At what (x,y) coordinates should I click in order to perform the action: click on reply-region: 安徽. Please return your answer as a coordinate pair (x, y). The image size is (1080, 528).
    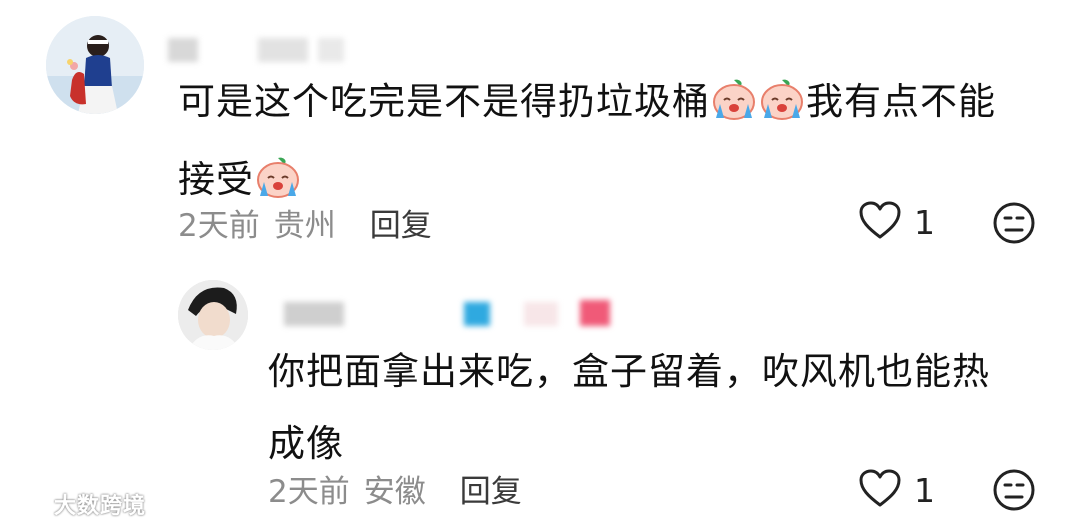
    Looking at the image, I should click on (394, 491).